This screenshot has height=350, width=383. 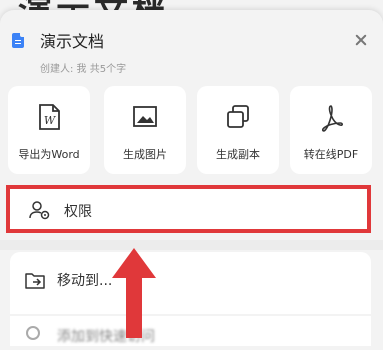 I want to click on word-icon: W, so click(x=49, y=117).